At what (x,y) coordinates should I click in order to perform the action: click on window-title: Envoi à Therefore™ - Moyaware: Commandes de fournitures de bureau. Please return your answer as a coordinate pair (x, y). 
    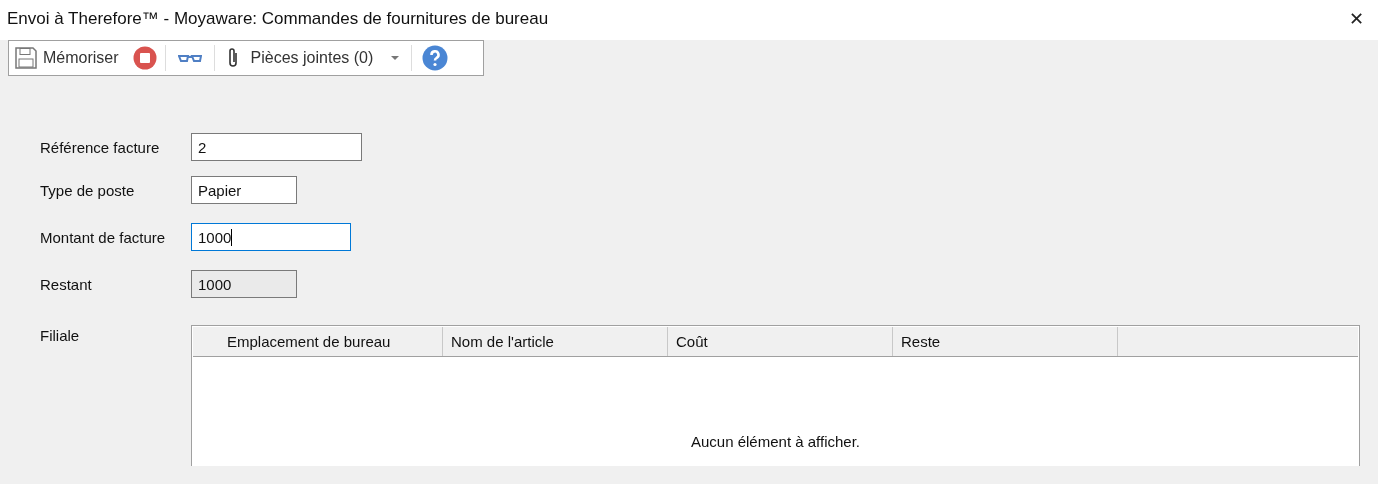
    Looking at the image, I should click on (278, 19).